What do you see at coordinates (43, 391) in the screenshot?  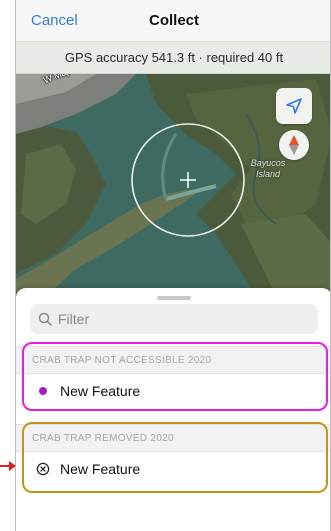 I see `purple-dot-icon` at bounding box center [43, 391].